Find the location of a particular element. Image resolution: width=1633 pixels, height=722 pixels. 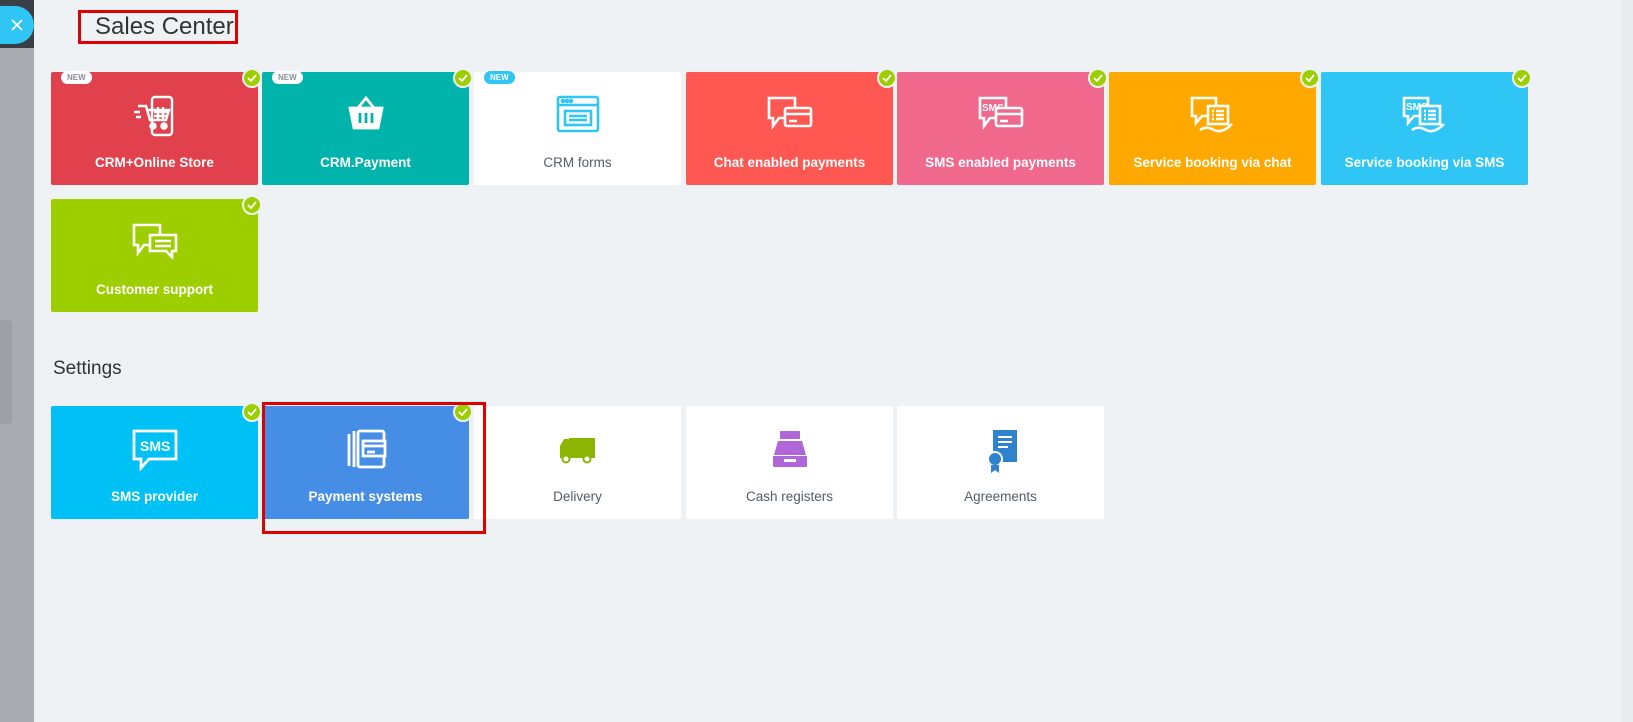

page-title: Sales Center is located at coordinates (158, 27).